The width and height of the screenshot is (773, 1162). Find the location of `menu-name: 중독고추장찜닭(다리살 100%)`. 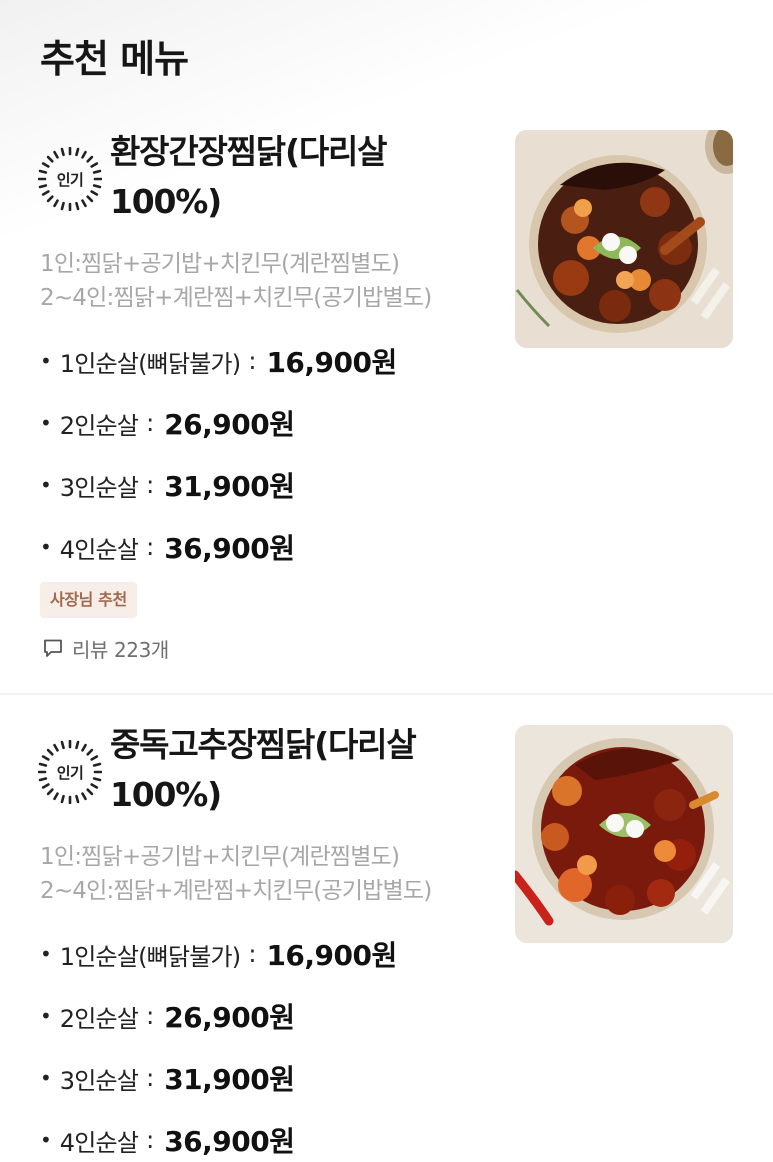

menu-name: 중독고추장찜닭(다리살 100%) is located at coordinates (290, 770).